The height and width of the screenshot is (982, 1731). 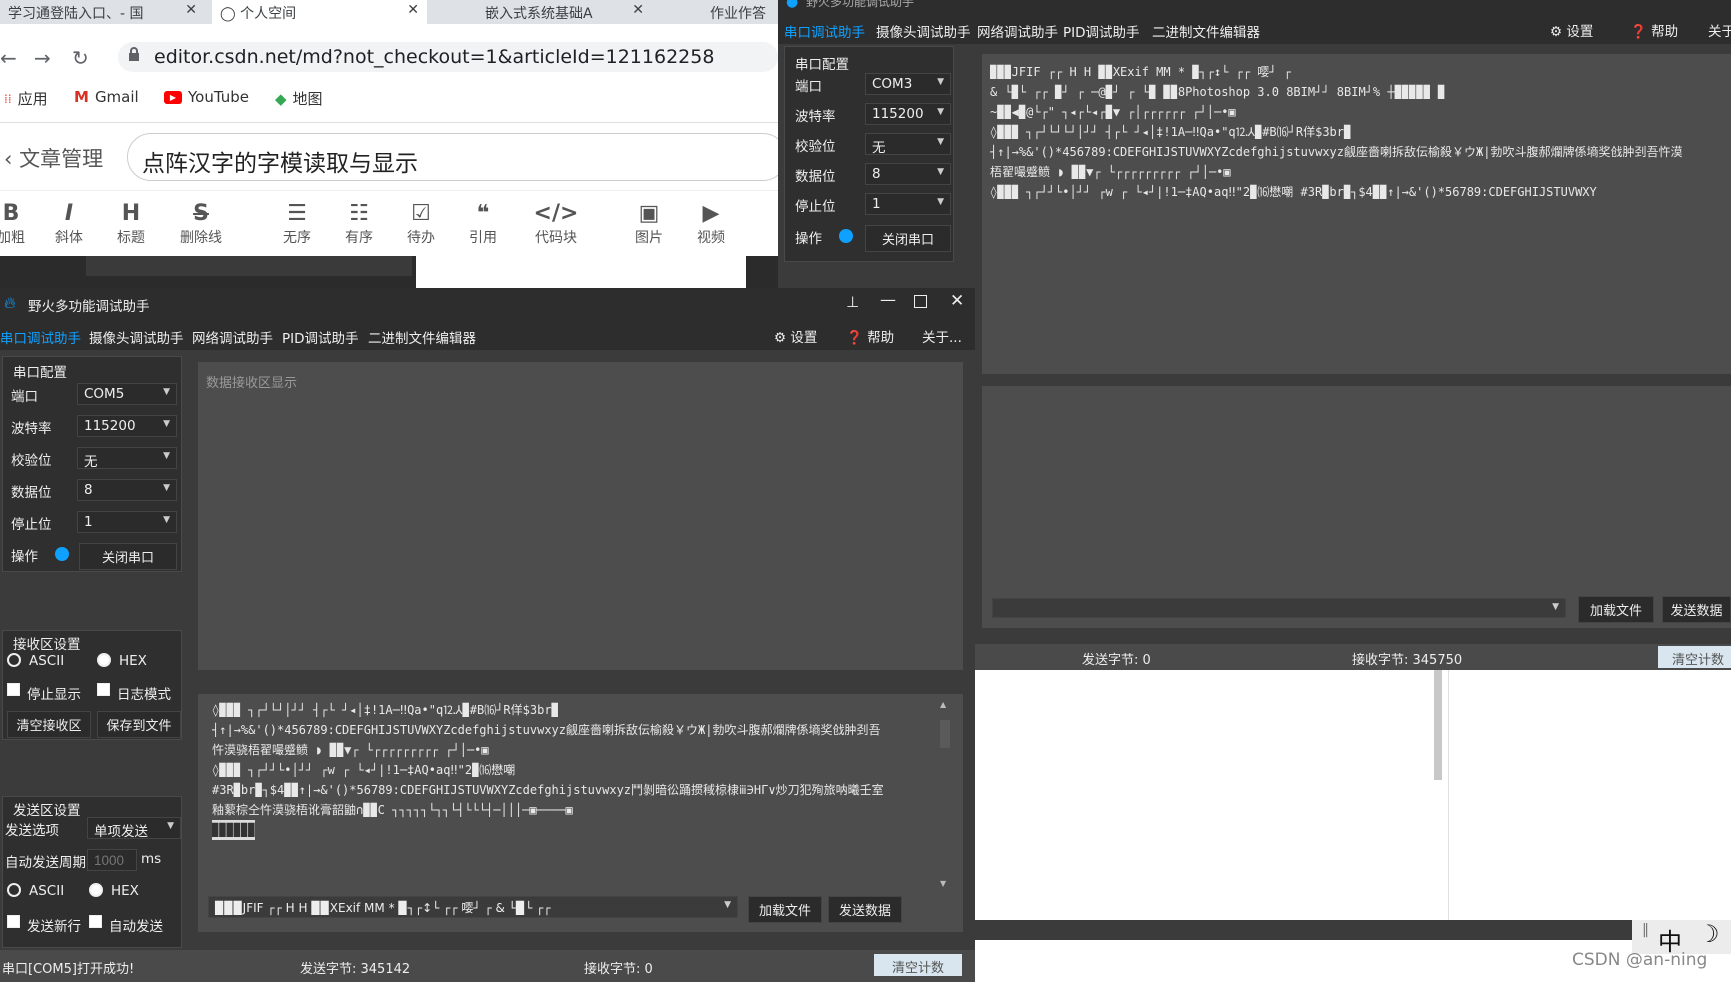 I want to click on italic-button: I 斜体, so click(x=69, y=224).